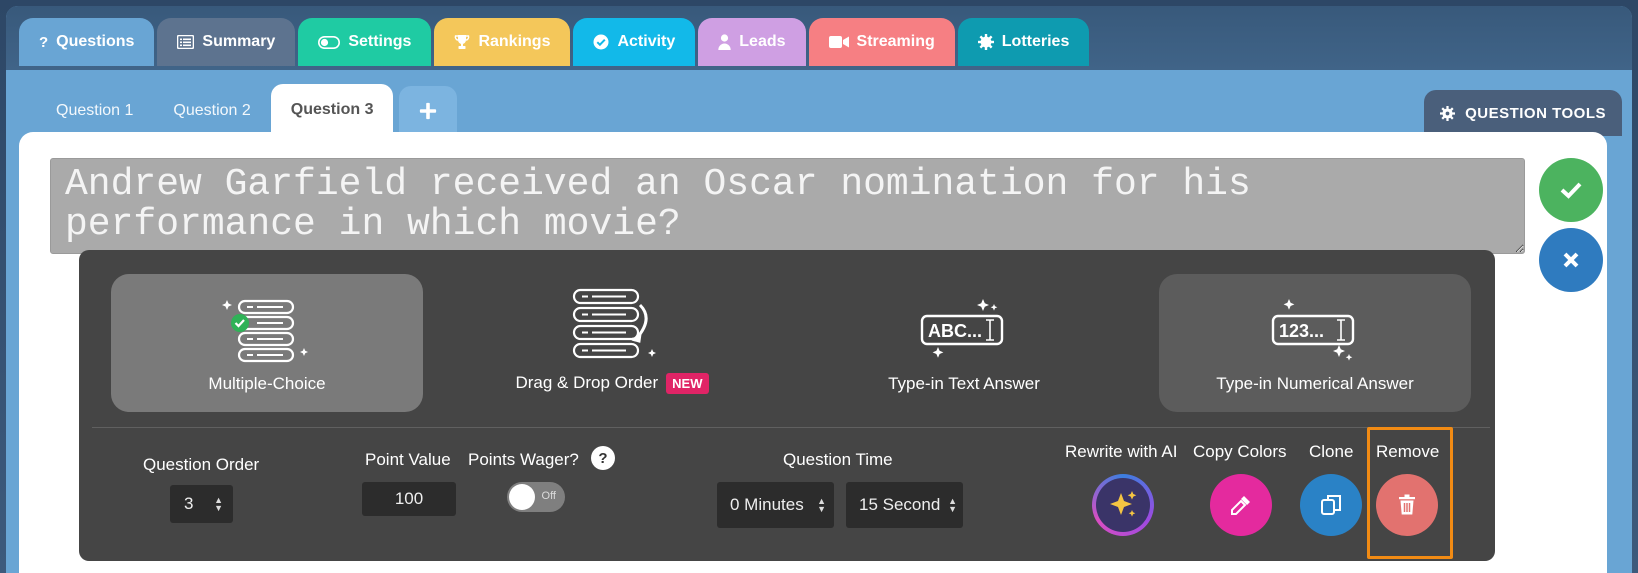 Image resolution: width=1638 pixels, height=573 pixels. Describe the element at coordinates (614, 323) in the screenshot. I see `drag-drop-icon` at that location.